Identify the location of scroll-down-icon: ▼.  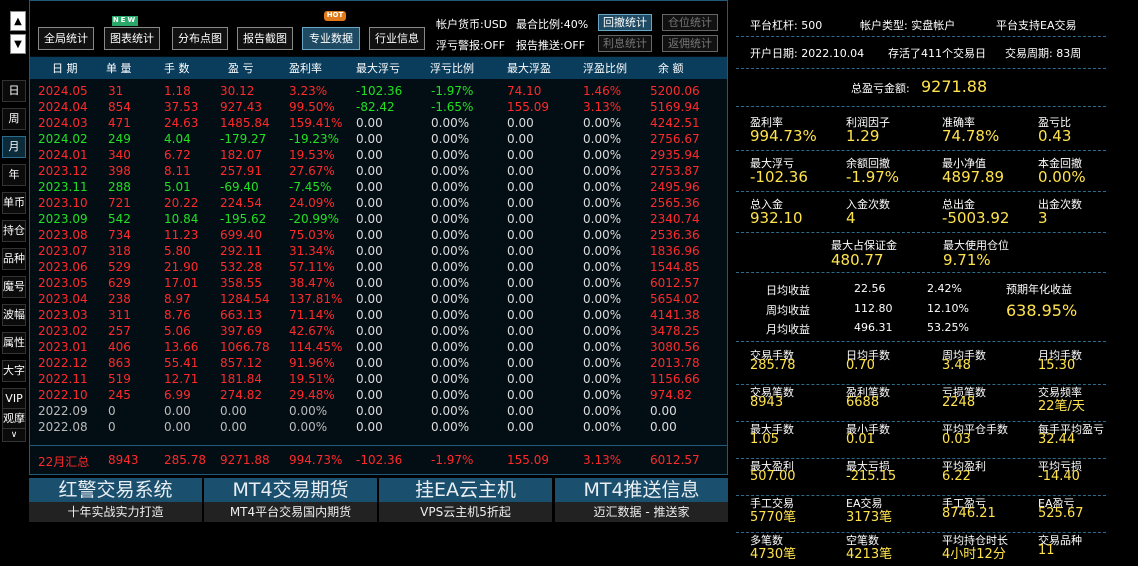
(18, 44).